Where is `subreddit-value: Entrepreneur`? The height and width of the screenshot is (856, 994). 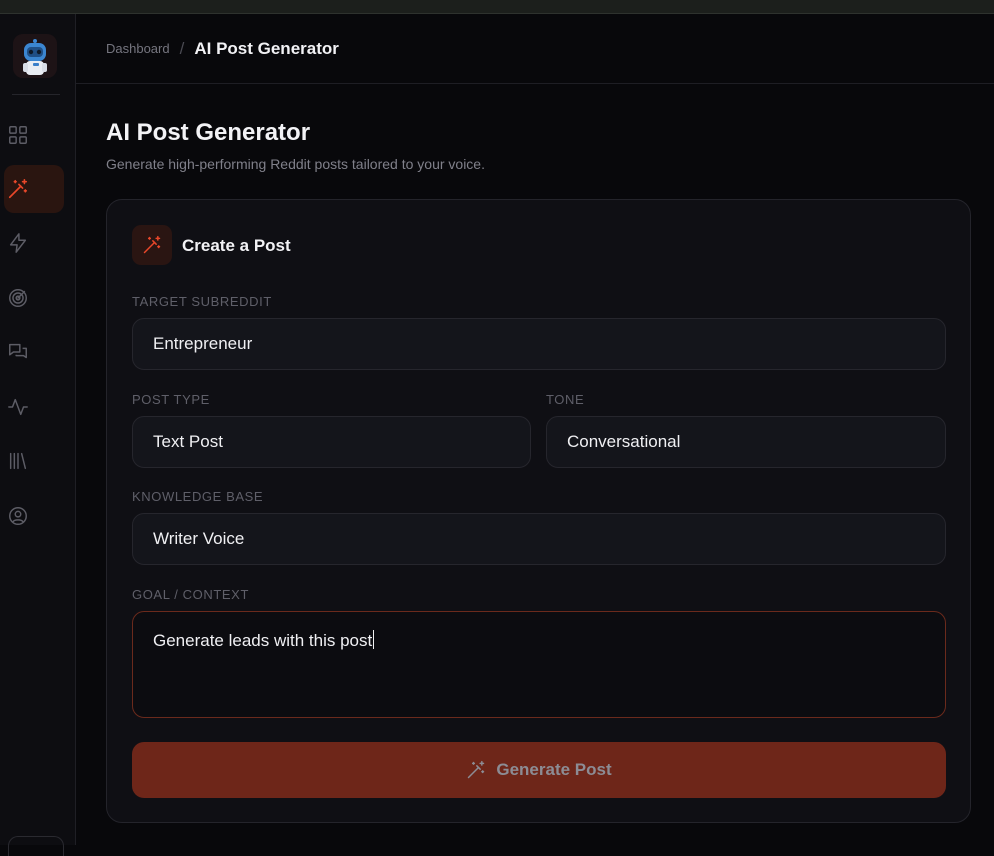
subreddit-value: Entrepreneur is located at coordinates (203, 343).